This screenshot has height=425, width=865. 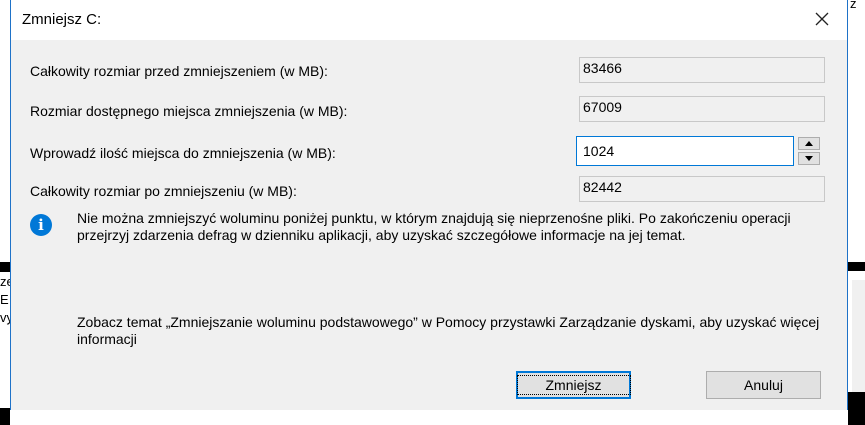 What do you see at coordinates (853, 5) in the screenshot?
I see `background-text-fragment: z` at bounding box center [853, 5].